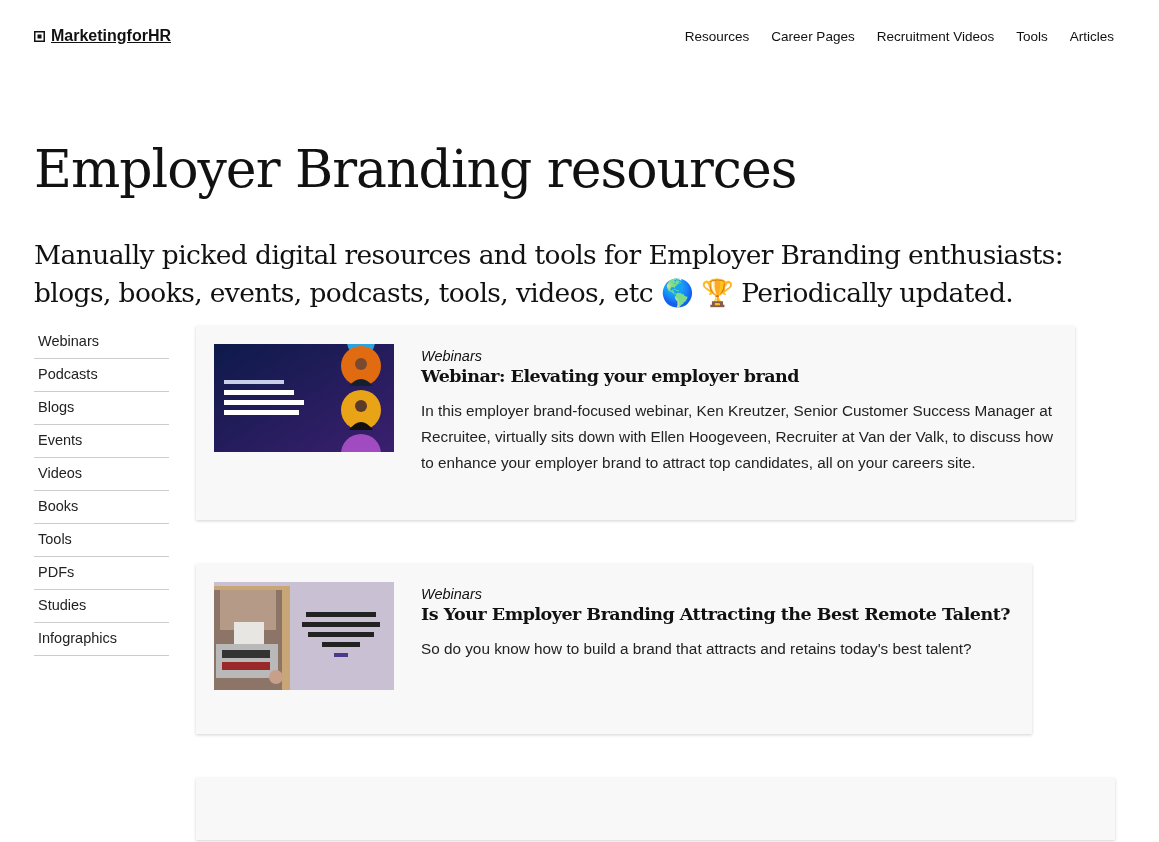 This screenshot has height=842, width=1159. I want to click on sidebar-link: Blogs, so click(101, 409).